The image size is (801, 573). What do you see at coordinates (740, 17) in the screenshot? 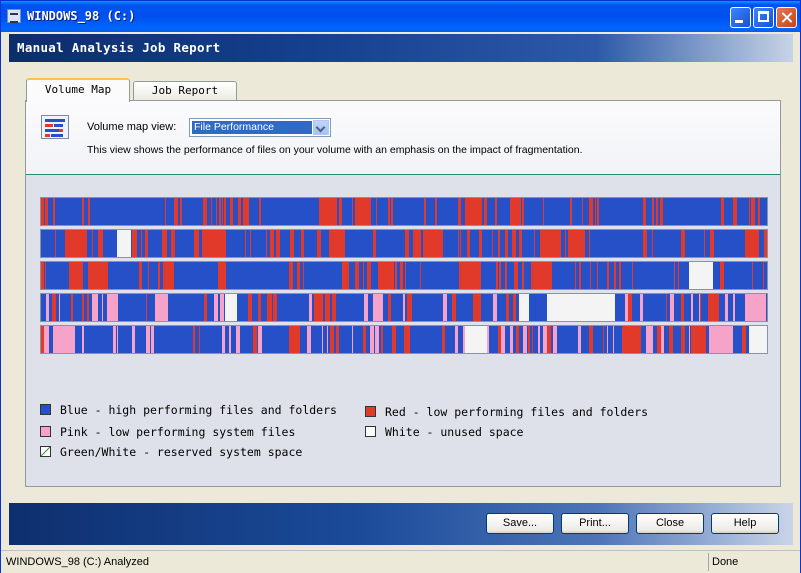
I see `minimize-button` at bounding box center [740, 17].